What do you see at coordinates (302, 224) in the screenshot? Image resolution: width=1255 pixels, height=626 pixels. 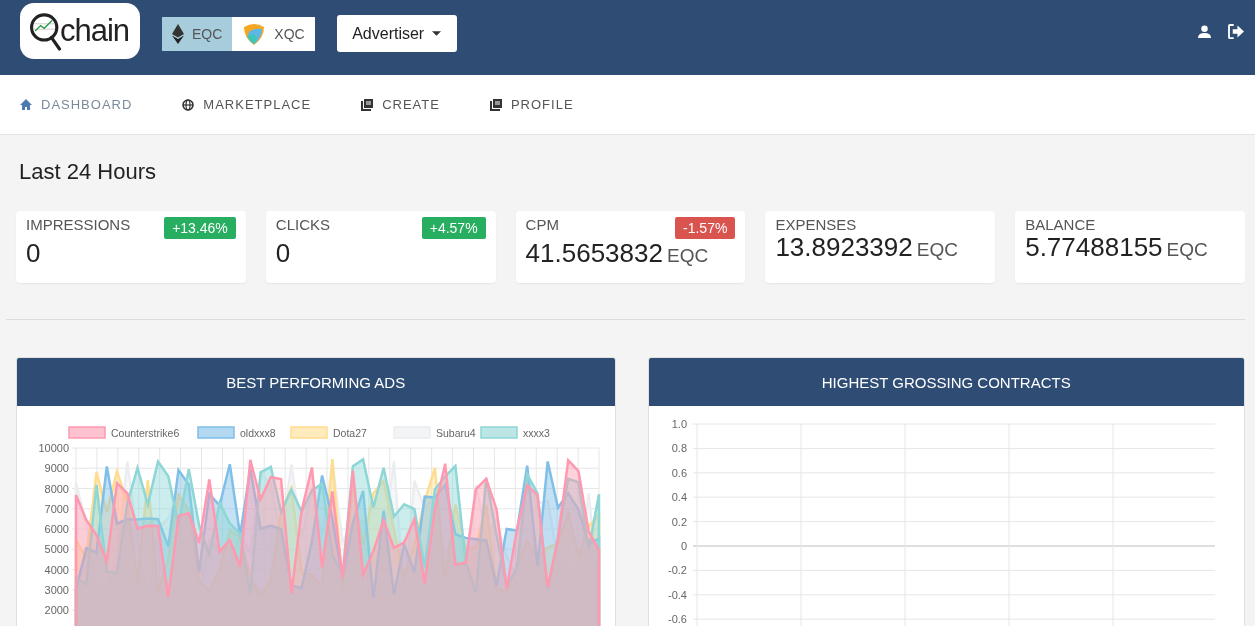 I see `stat-label: CLICKS` at bounding box center [302, 224].